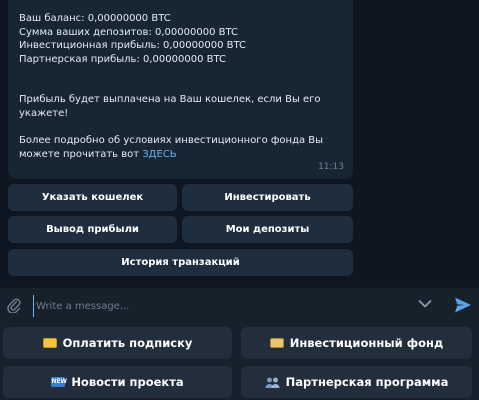 This screenshot has height=400, width=479. Describe the element at coordinates (331, 166) in the screenshot. I see `message-time: 11:13` at that location.